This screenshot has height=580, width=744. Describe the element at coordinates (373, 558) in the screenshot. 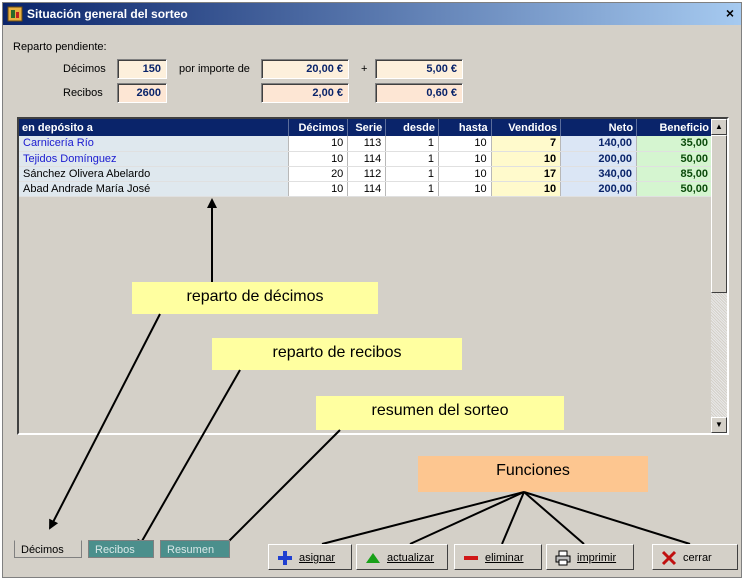

I see `triangle-up-icon` at that location.